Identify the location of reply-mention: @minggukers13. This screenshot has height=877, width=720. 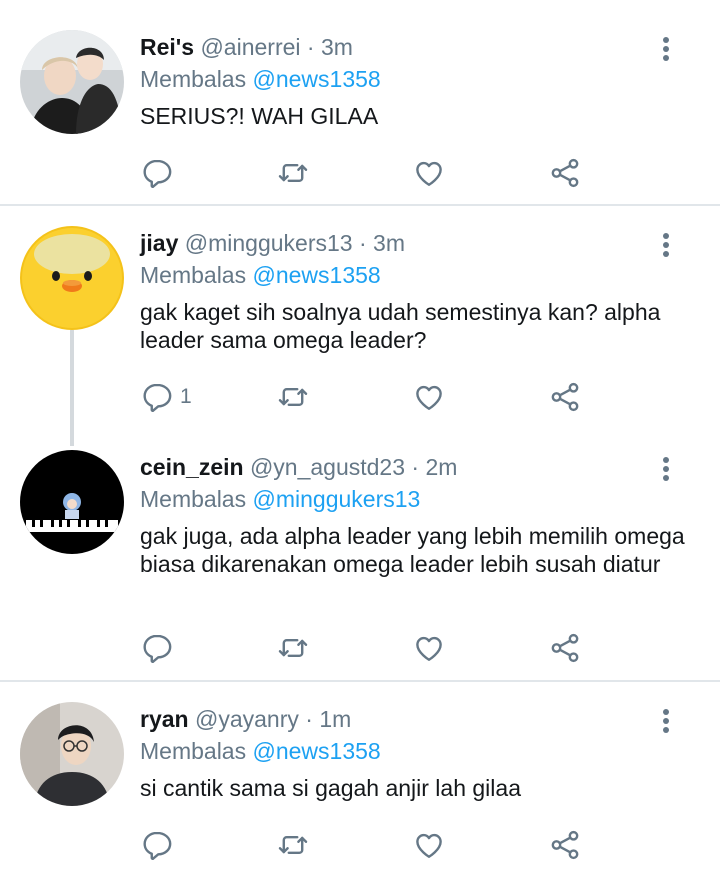
(337, 499).